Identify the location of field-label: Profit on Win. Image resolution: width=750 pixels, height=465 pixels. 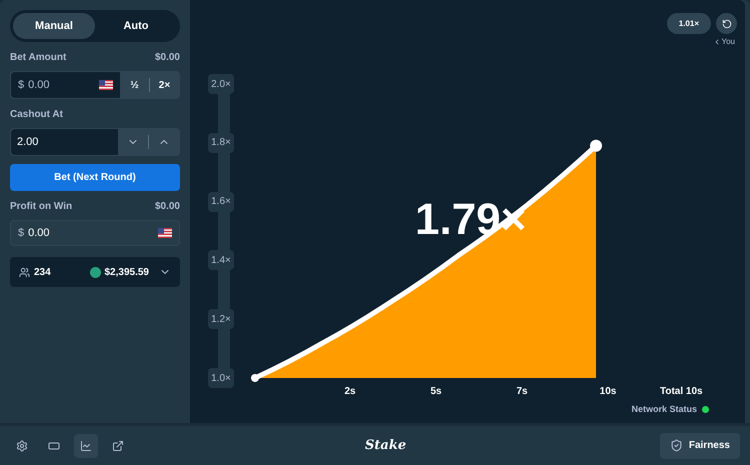
(41, 207).